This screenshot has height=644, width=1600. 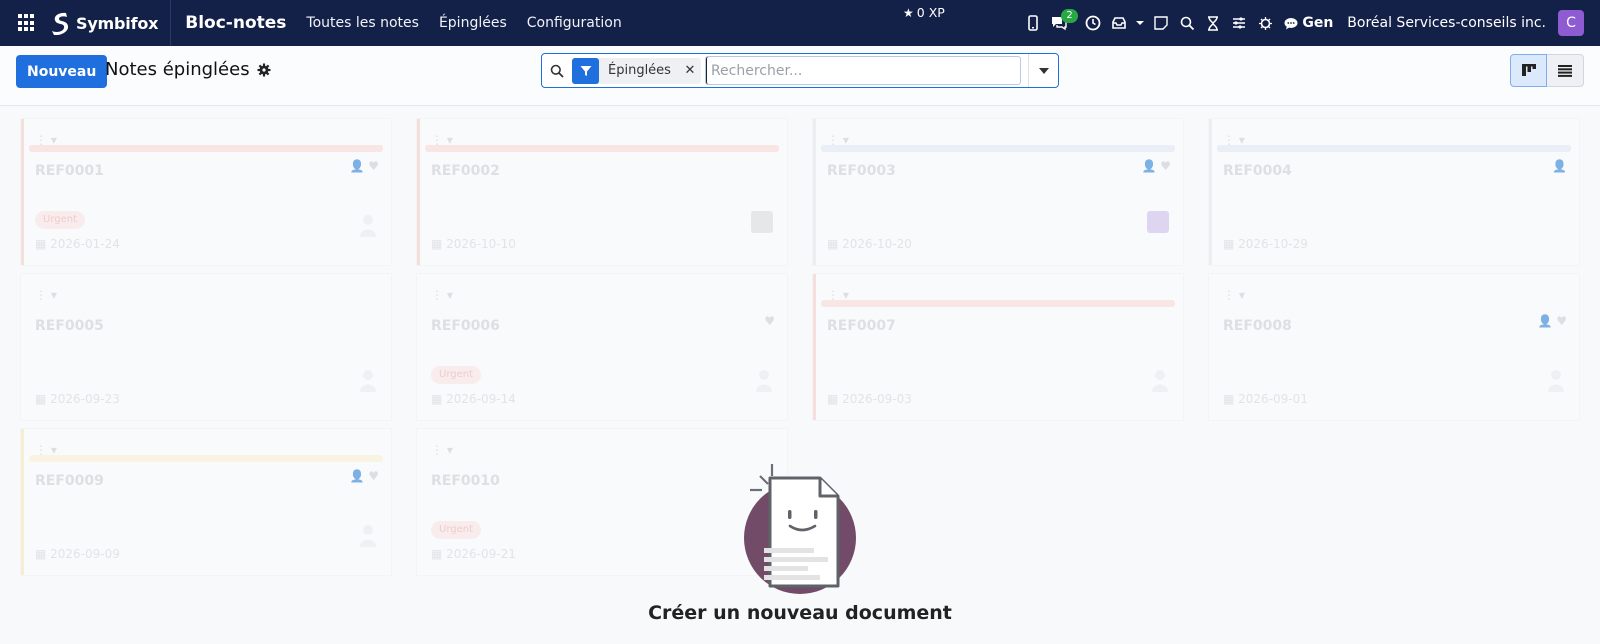 I want to click on kanban-view-button, so click(x=1528, y=70).